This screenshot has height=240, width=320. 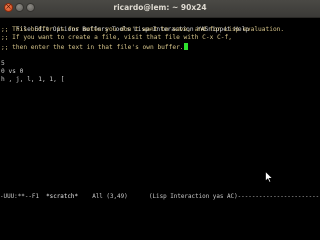 What do you see at coordinates (62, 197) in the screenshot?
I see `modeline-buffer-name: *scratch*` at bounding box center [62, 197].